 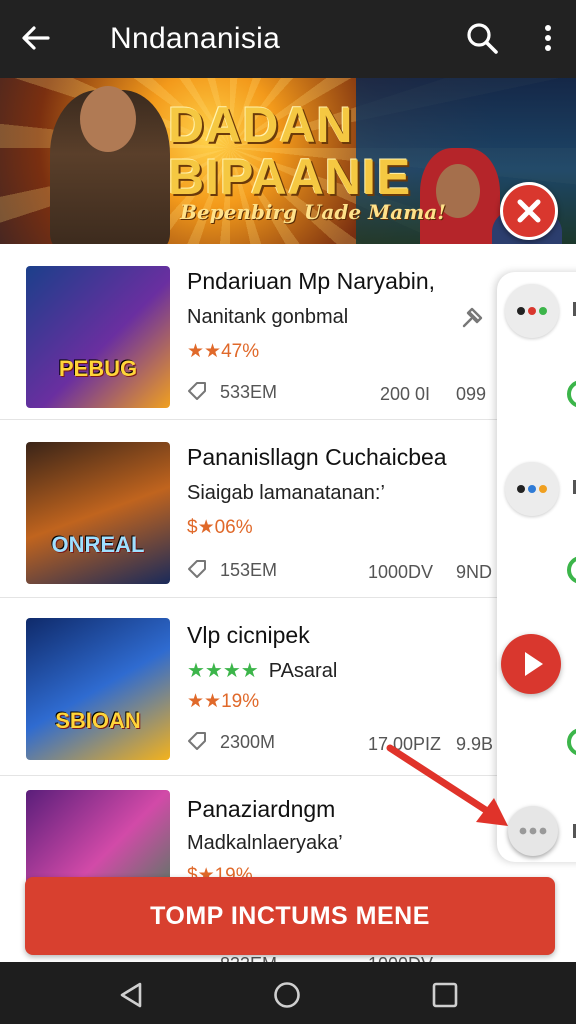 I want to click on rating-value: 06%, so click(x=233, y=527).